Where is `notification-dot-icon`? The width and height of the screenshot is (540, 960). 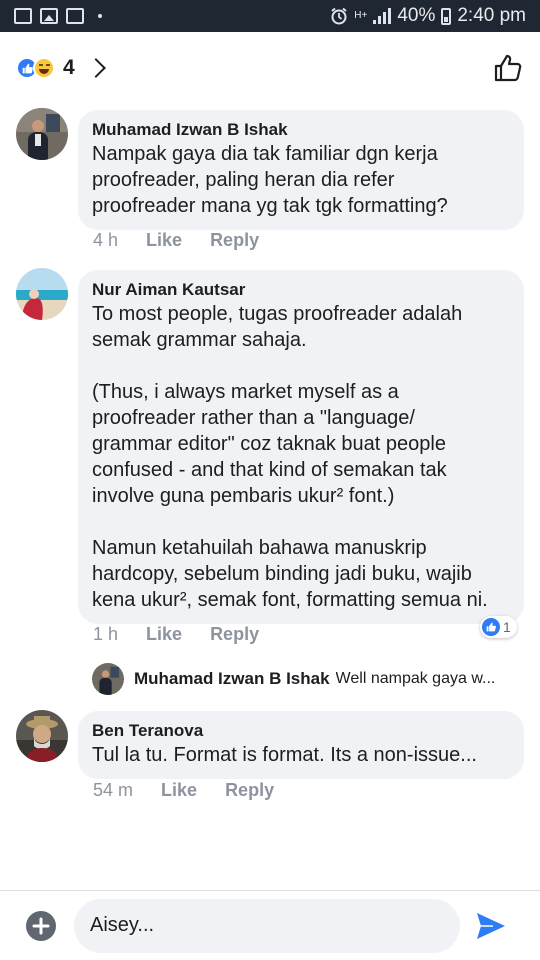 notification-dot-icon is located at coordinates (100, 16).